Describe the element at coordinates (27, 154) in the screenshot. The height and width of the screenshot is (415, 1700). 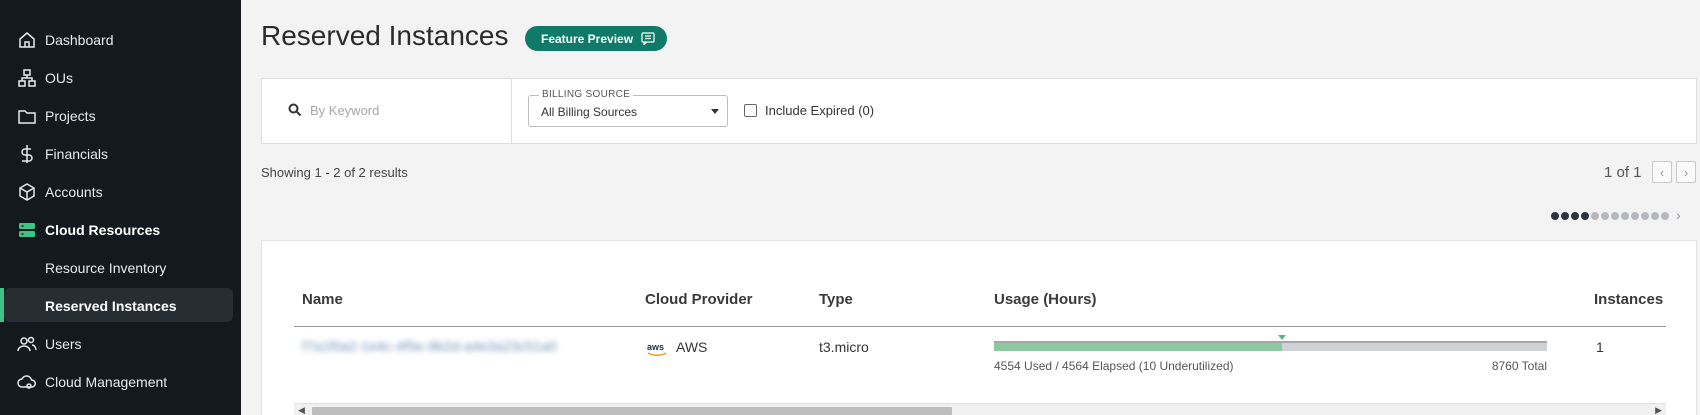
I see `dollar-icon` at that location.